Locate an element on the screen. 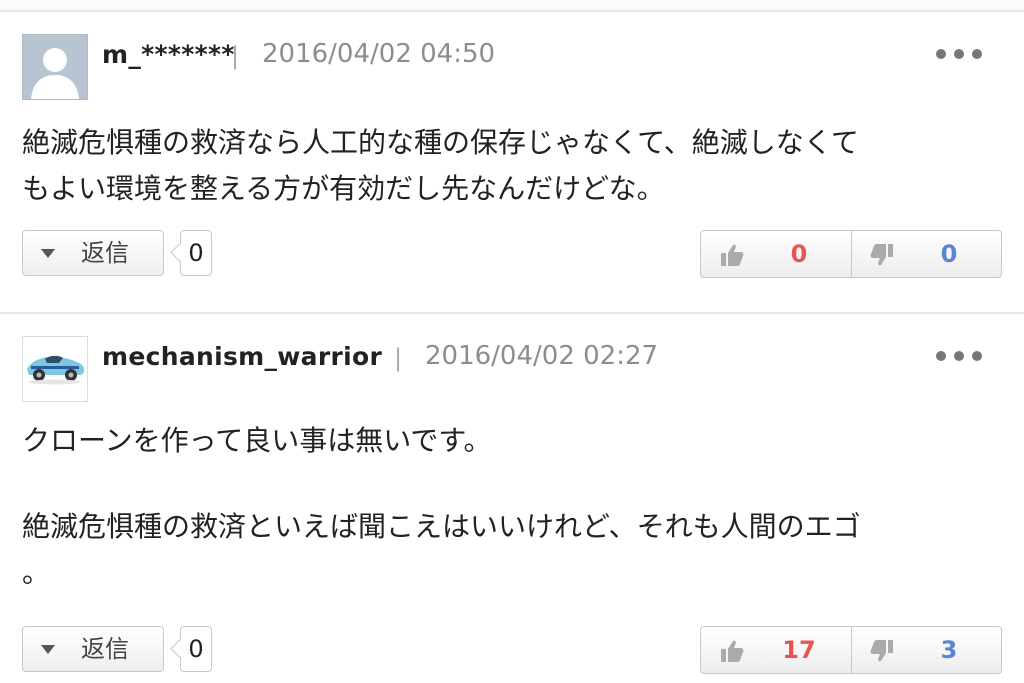  like-count: 17 is located at coordinates (799, 650).